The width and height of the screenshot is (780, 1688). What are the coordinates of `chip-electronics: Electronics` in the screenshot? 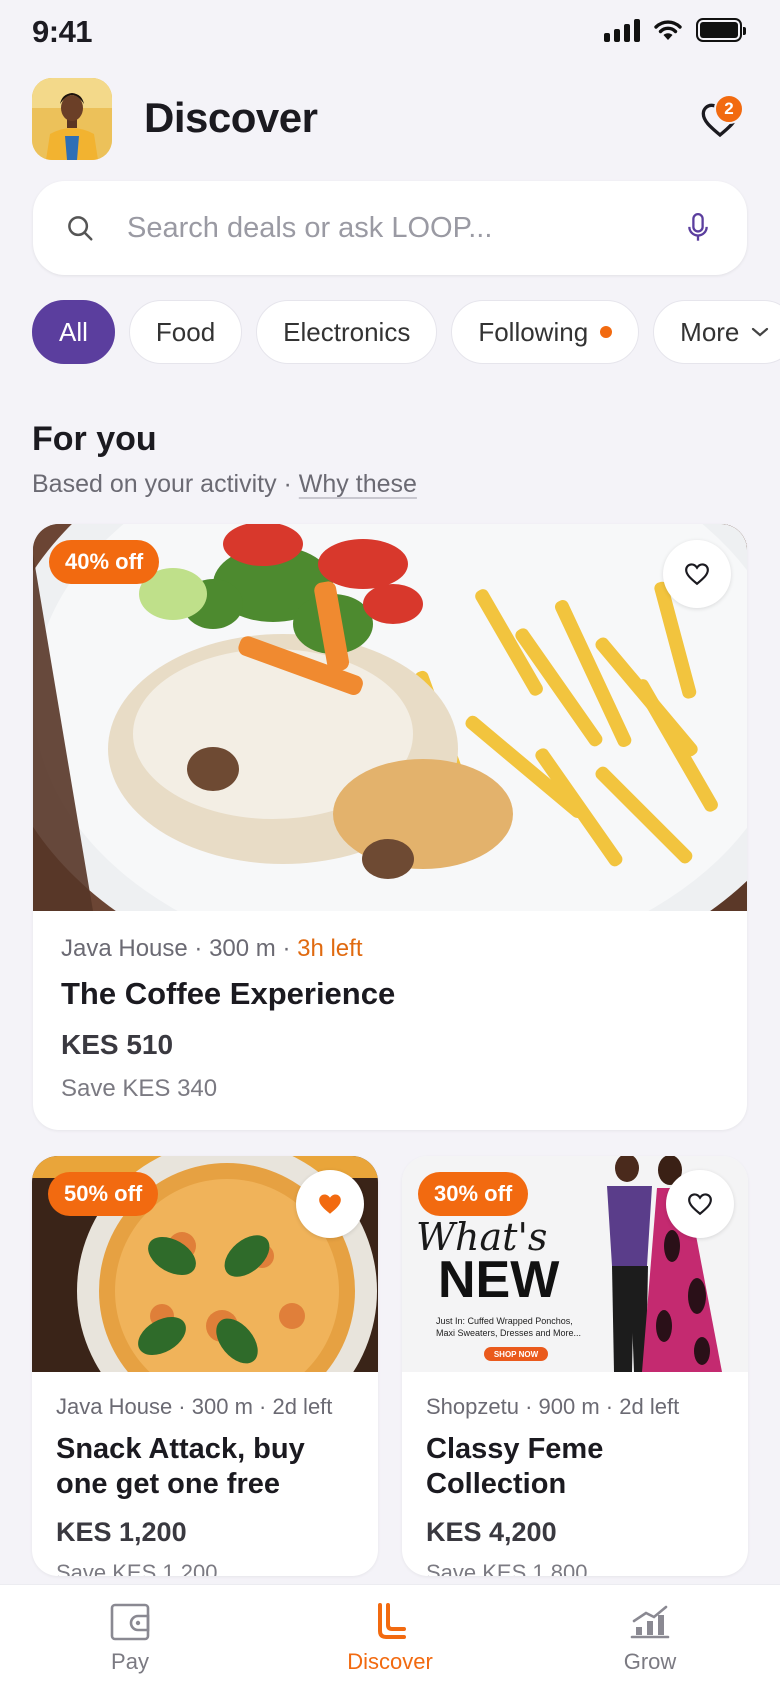 It's located at (347, 332).